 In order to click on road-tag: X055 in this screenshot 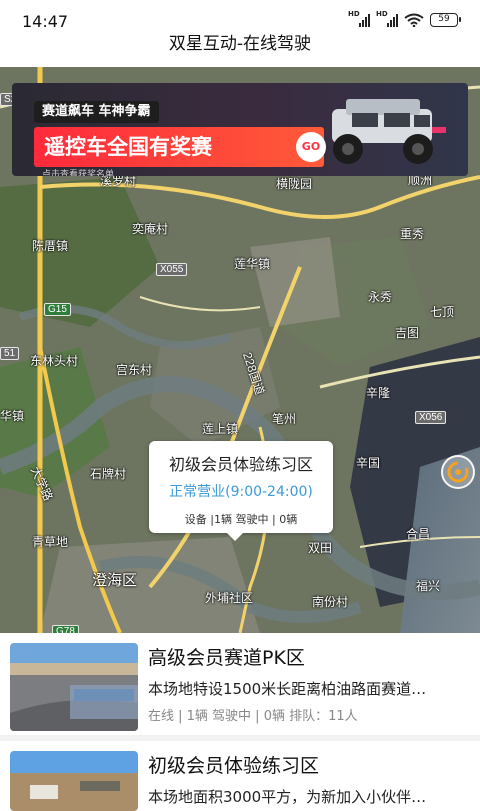, I will do `click(172, 269)`.